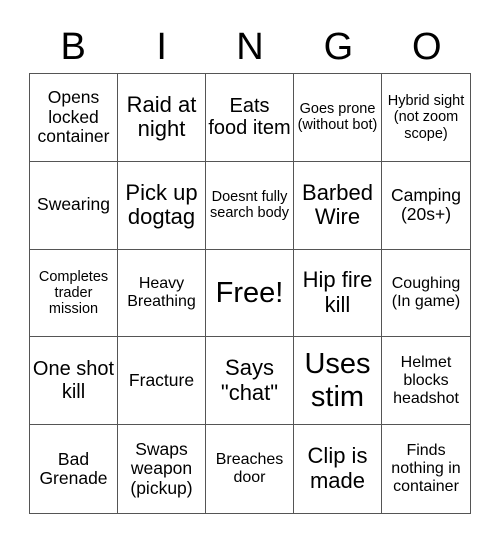 Image resolution: width=500 pixels, height=544 pixels. Describe the element at coordinates (250, 469) in the screenshot. I see `bingo-cell: Breaches door` at that location.